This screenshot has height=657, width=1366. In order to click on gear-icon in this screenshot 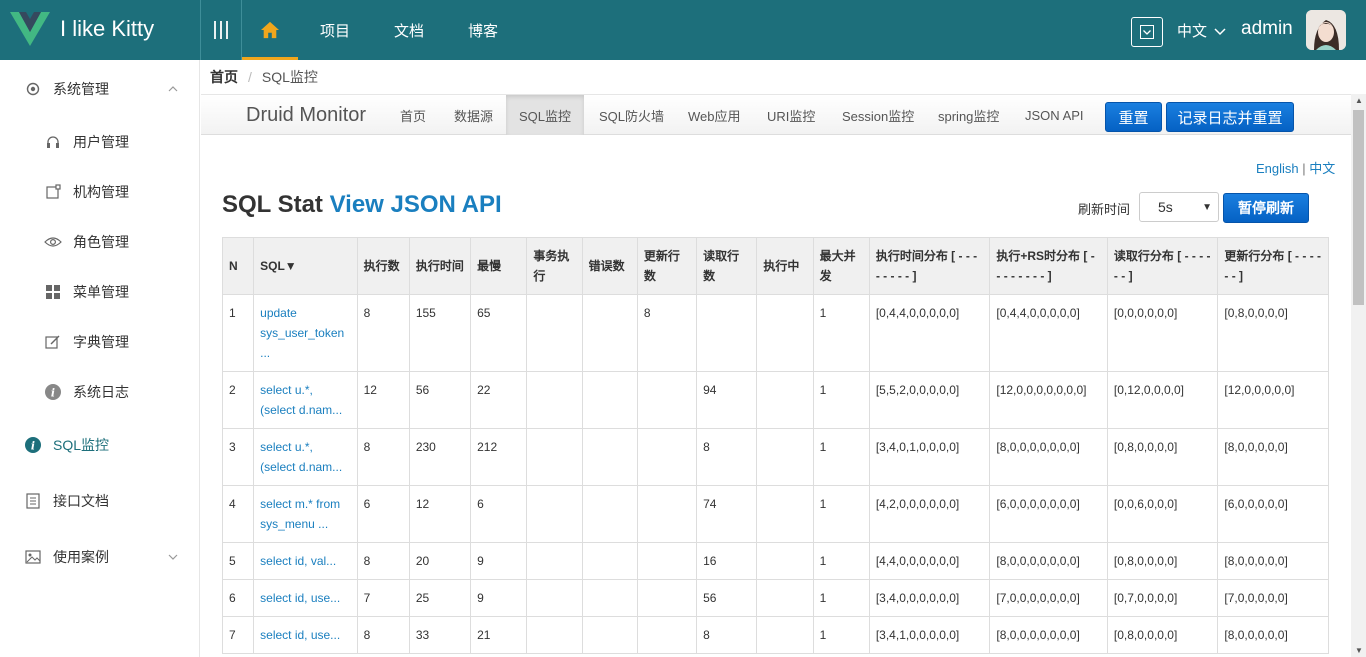, I will do `click(33, 89)`.